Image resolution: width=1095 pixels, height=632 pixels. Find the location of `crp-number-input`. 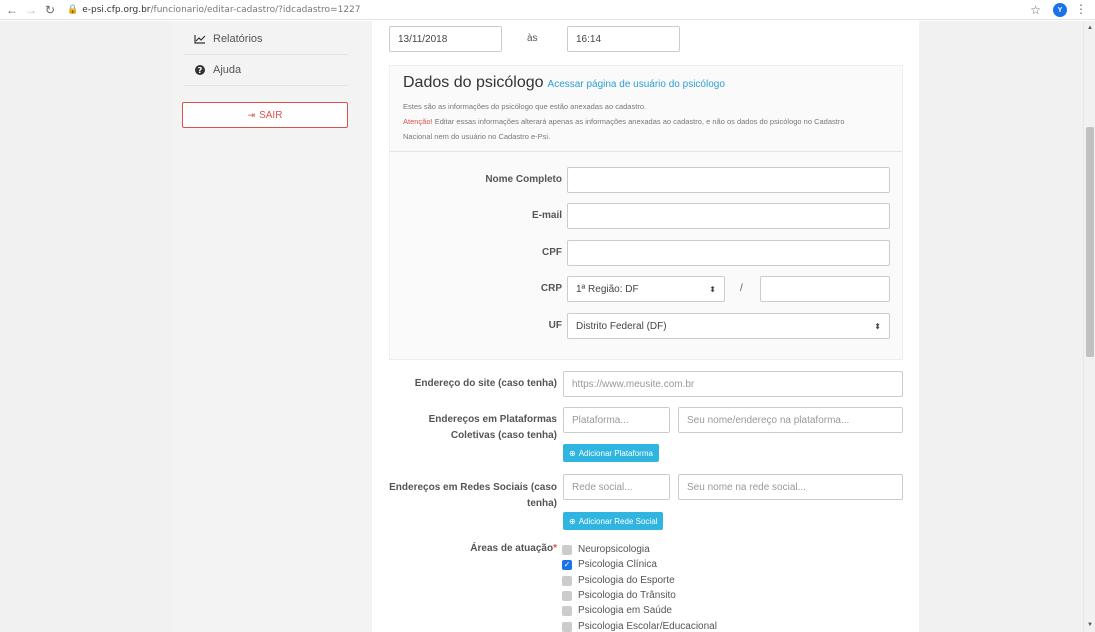

crp-number-input is located at coordinates (825, 289).